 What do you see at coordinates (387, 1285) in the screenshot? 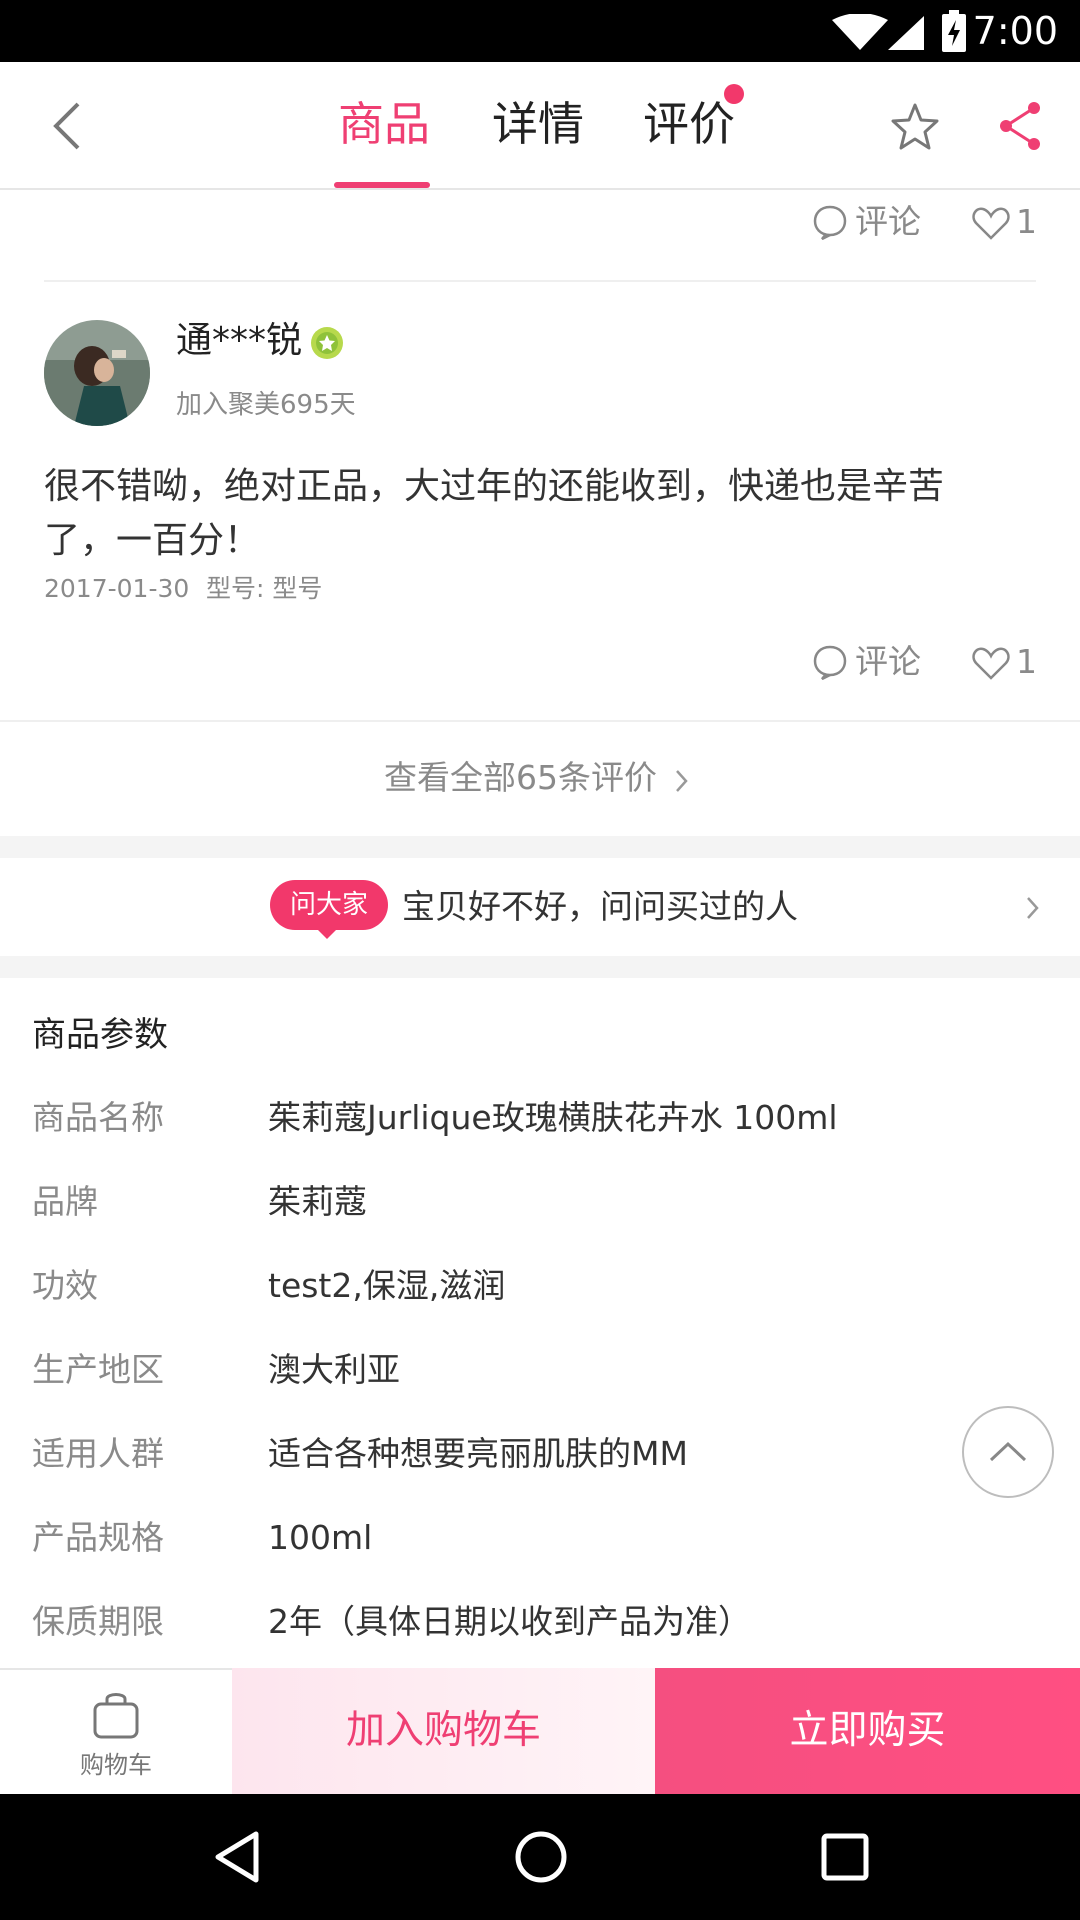
I see `param-value-effect: test2,保湿,滋润` at bounding box center [387, 1285].